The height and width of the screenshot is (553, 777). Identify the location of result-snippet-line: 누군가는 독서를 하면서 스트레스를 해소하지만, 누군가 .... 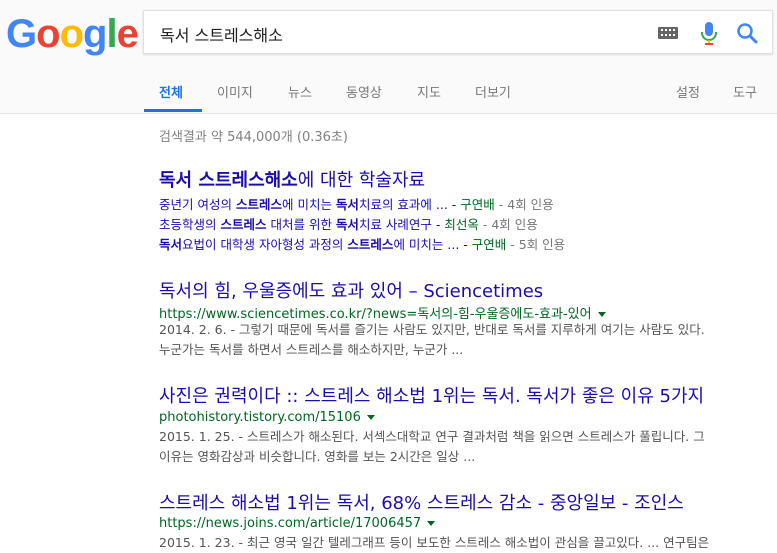
(311, 349).